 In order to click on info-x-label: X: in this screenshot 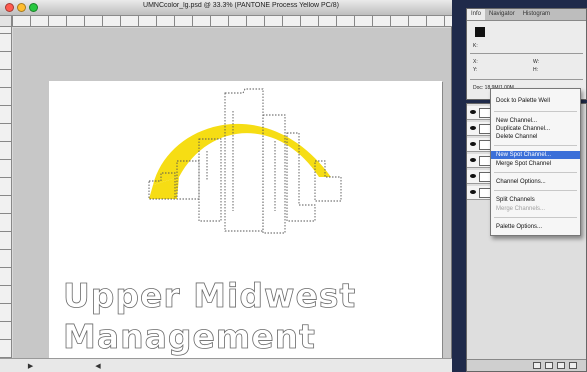, I will do `click(475, 62)`.